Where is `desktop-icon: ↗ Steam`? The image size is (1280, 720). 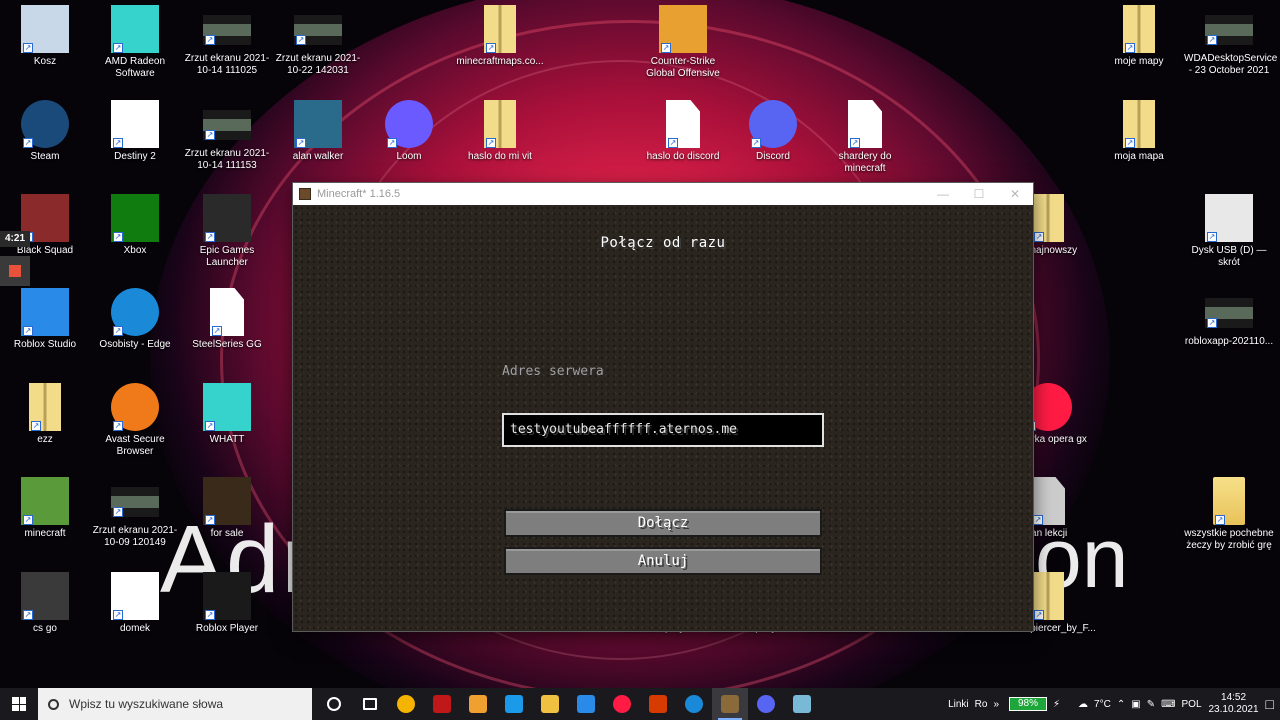
desktop-icon: ↗ Steam is located at coordinates (45, 131).